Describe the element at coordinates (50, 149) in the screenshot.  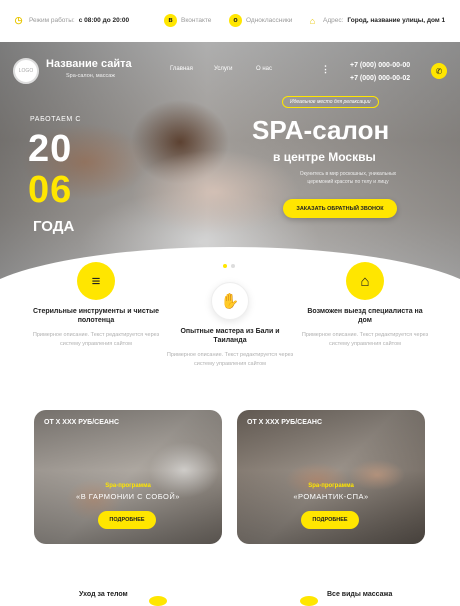
I see `year-top: 20` at that location.